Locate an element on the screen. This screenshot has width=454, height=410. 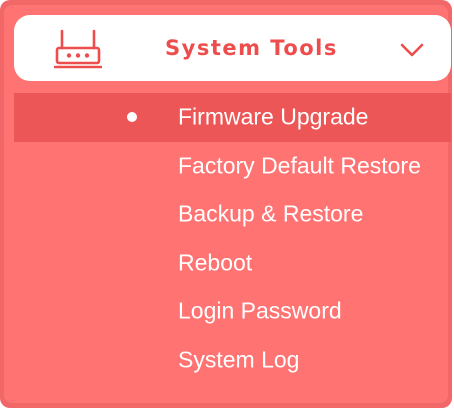
menu-item-system-log: System Log is located at coordinates (232, 360).